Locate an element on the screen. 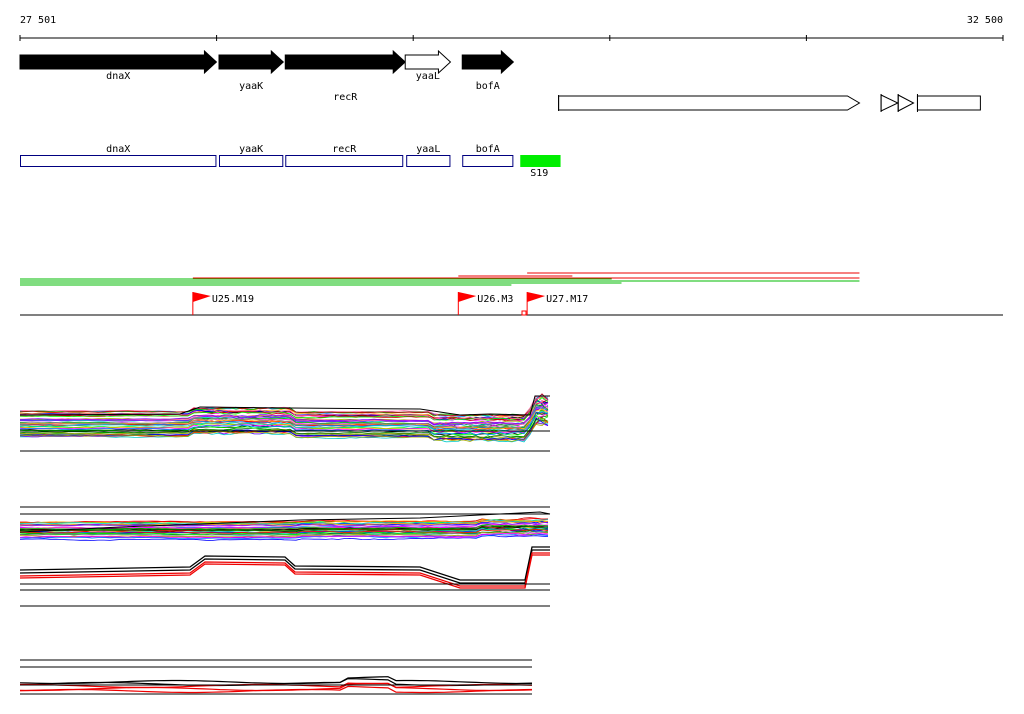  annotation-box-yaal is located at coordinates (428, 161).